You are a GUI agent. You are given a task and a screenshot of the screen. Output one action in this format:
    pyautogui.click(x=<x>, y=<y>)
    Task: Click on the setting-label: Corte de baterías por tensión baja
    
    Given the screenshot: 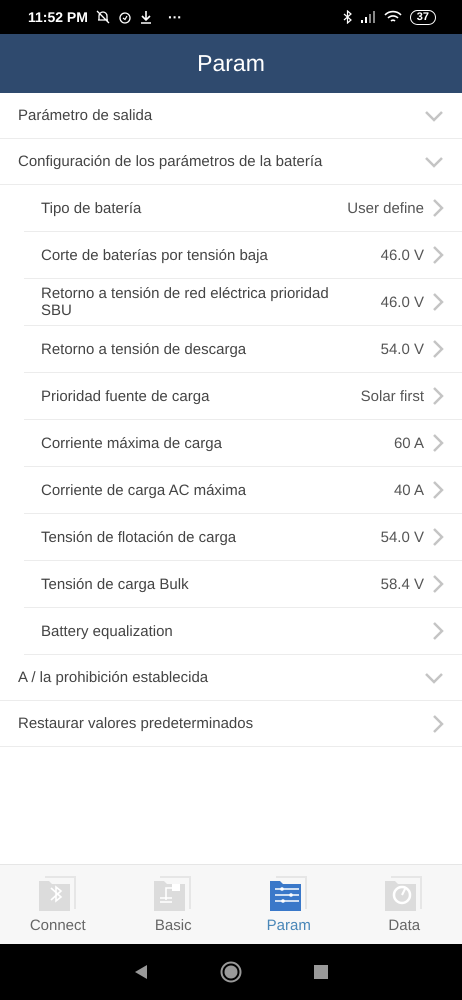 What is the action you would take?
    pyautogui.click(x=155, y=256)
    